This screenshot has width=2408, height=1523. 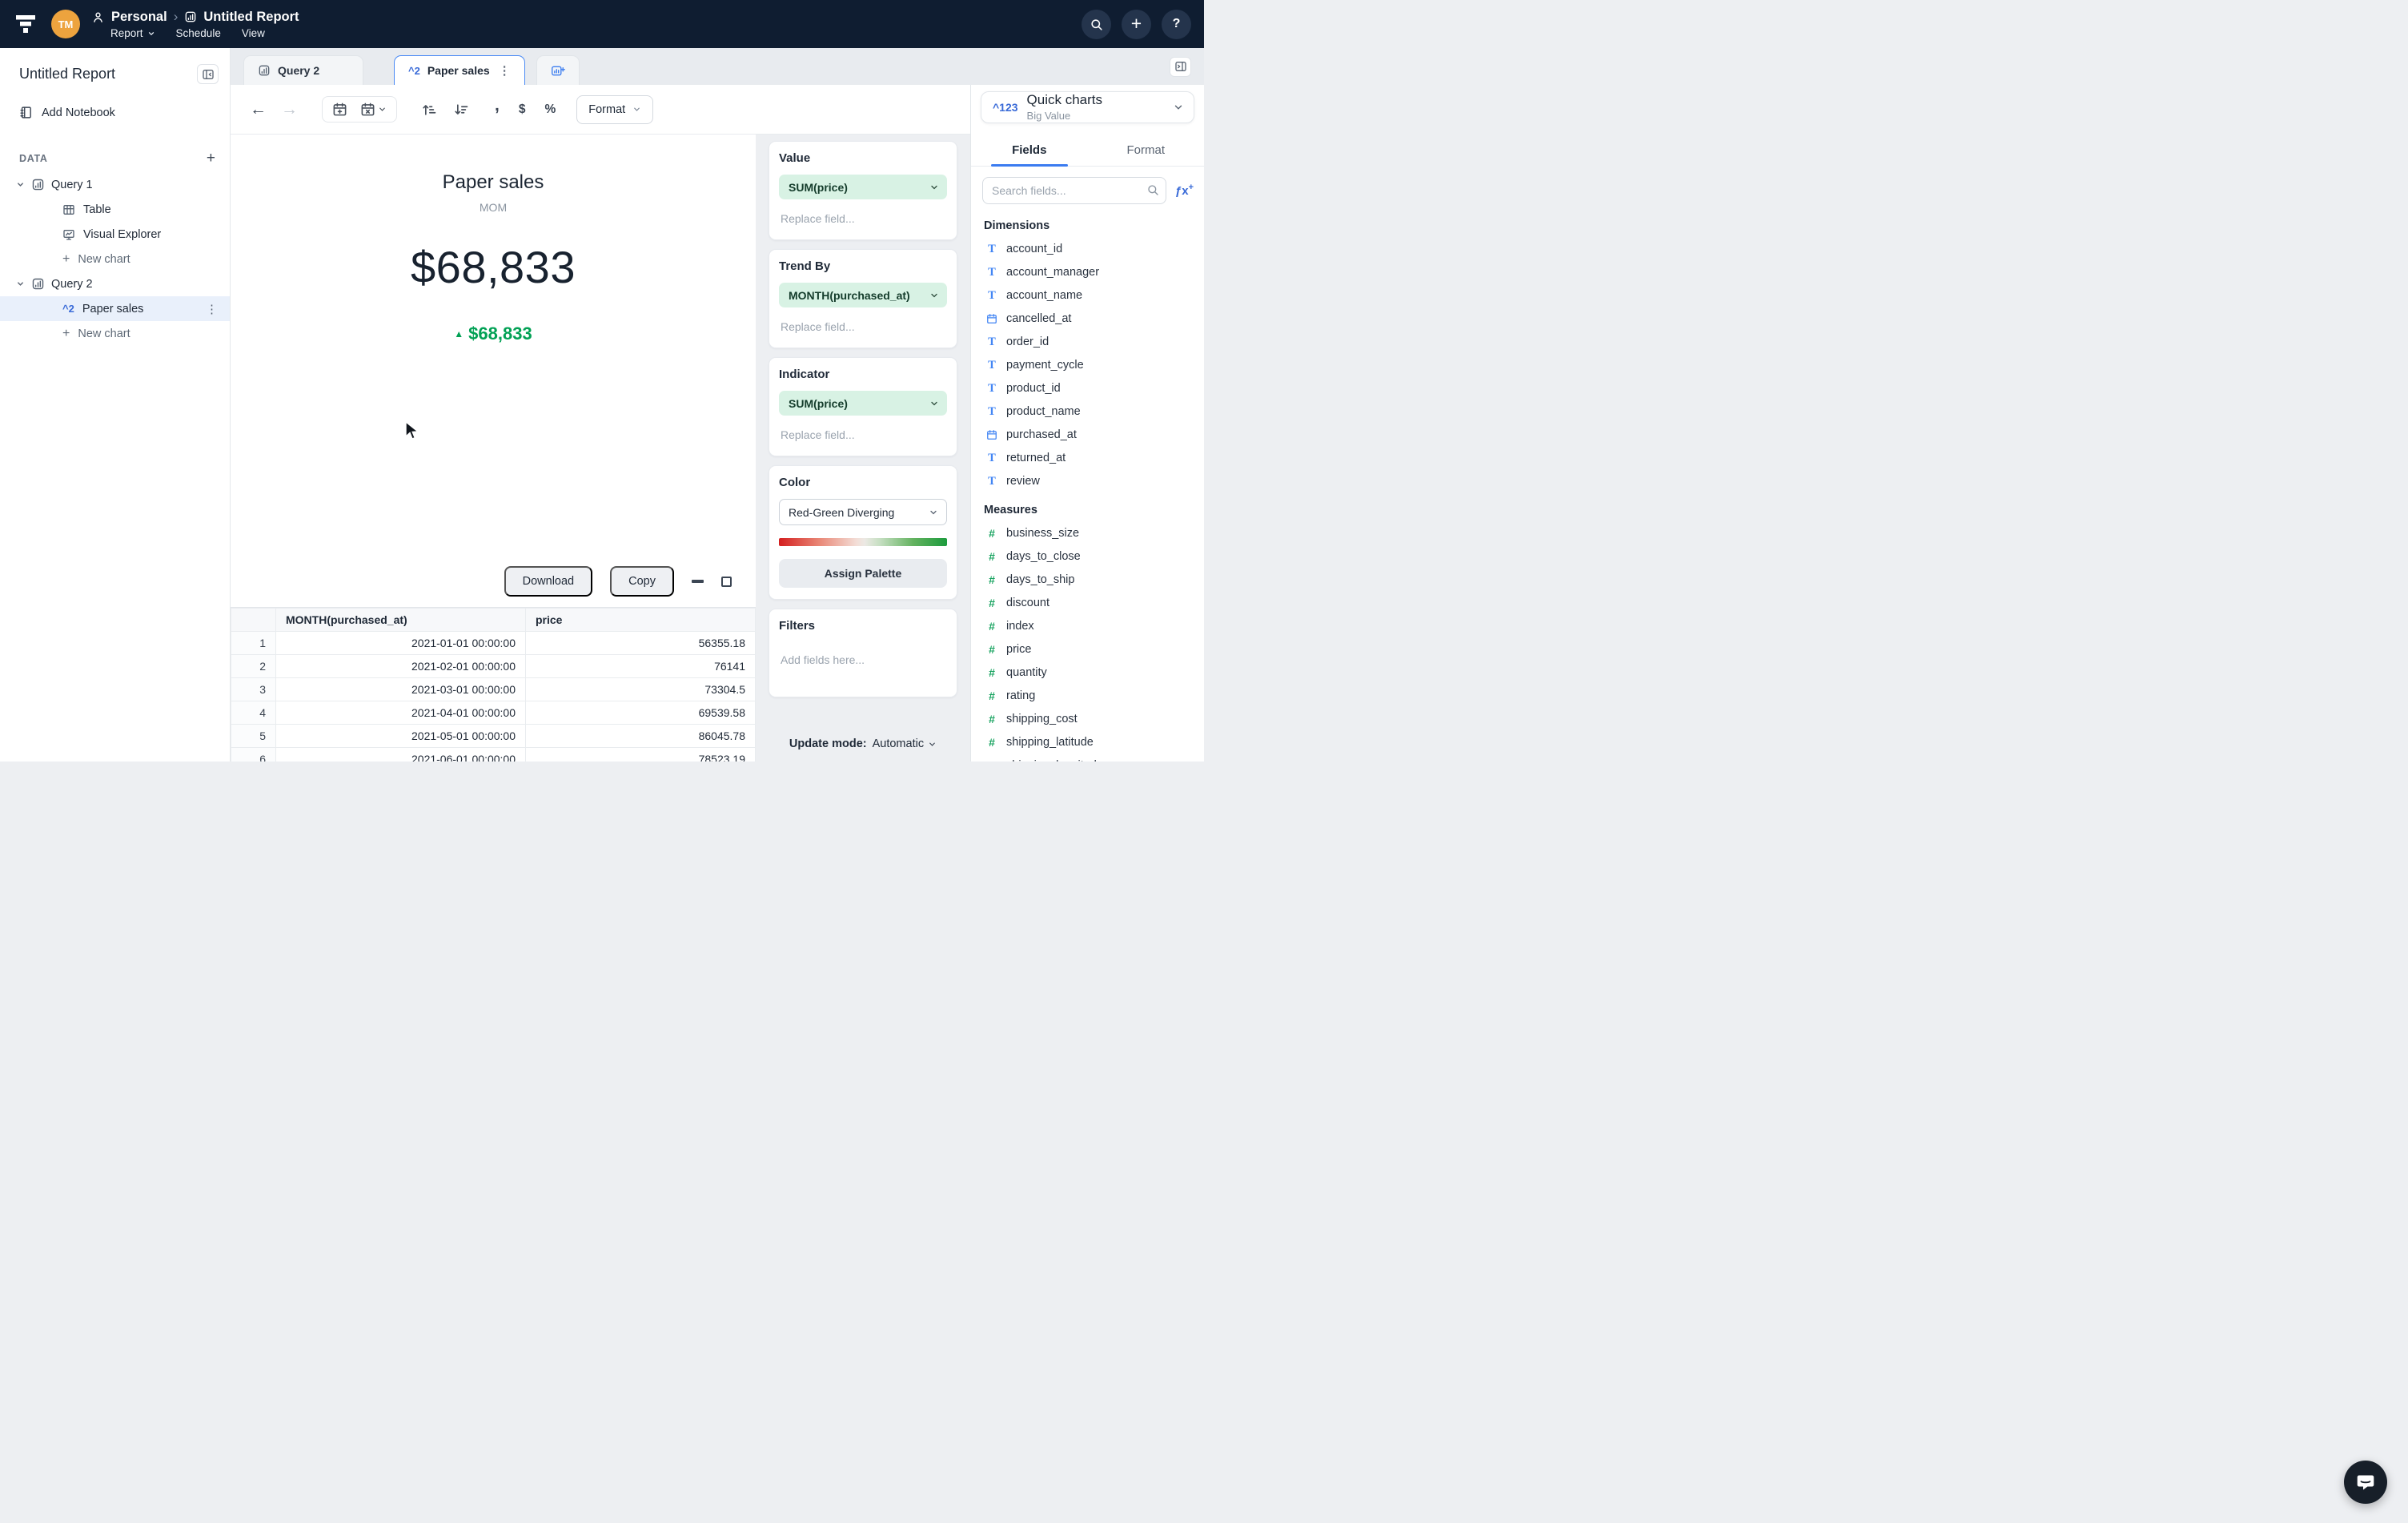 What do you see at coordinates (1087, 557) in the screenshot?
I see `field-days_to_close: # days_to_close` at bounding box center [1087, 557].